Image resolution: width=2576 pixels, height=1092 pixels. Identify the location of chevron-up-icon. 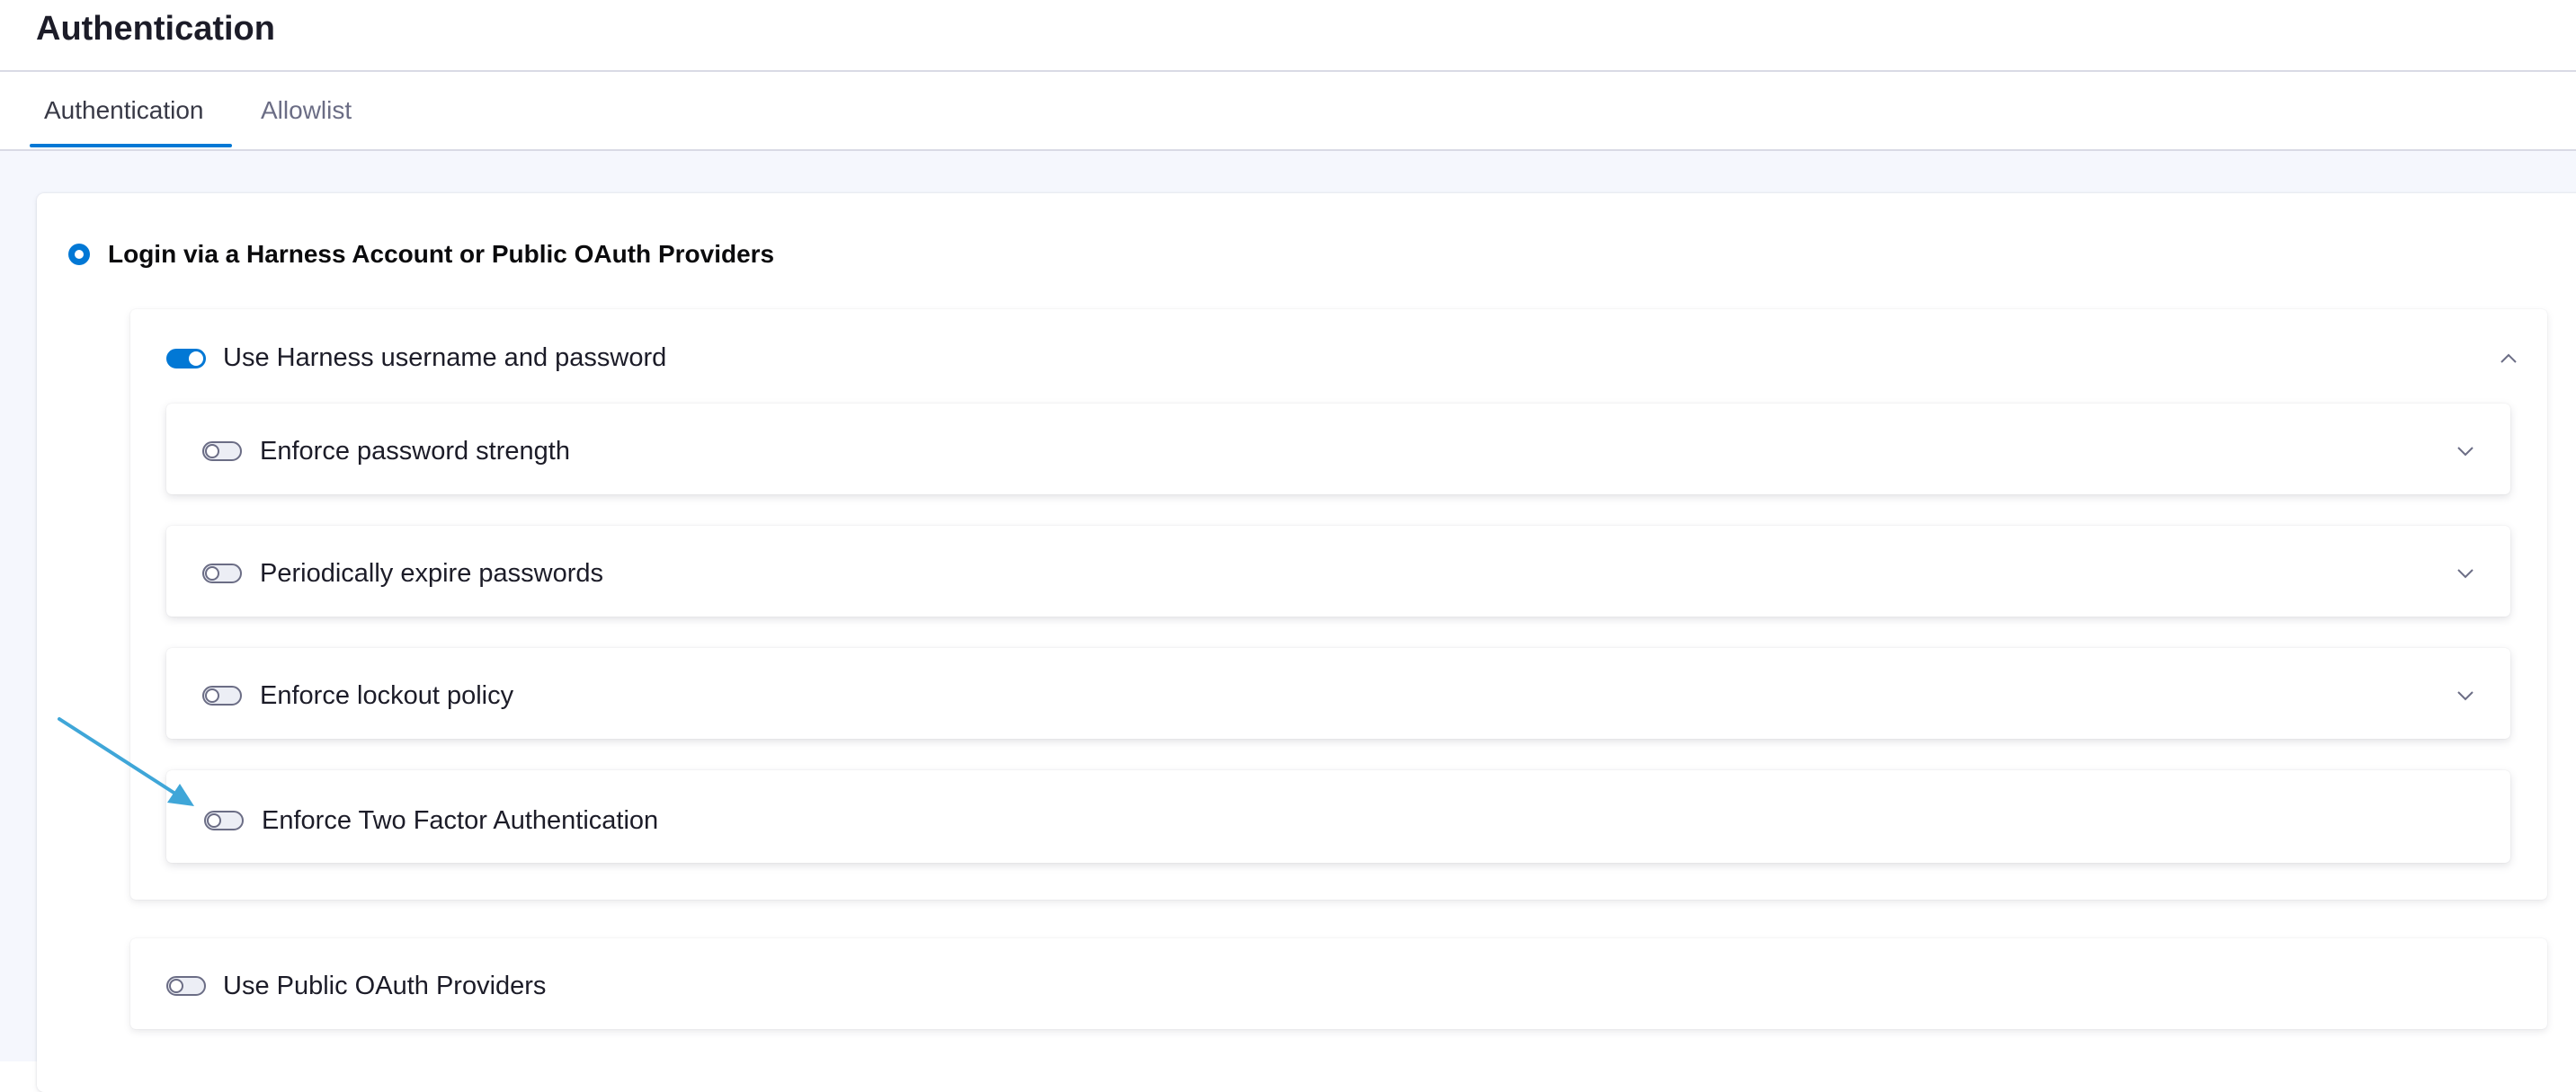
(2509, 359).